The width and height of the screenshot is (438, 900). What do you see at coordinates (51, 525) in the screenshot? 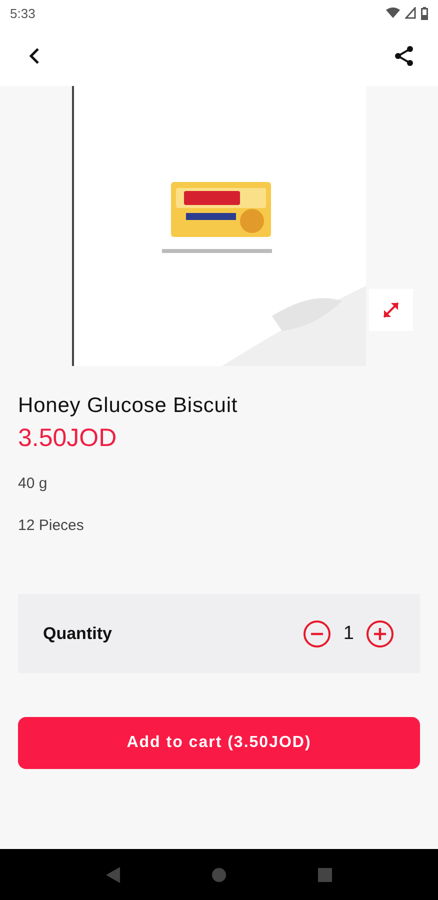
I see `product-detail: 12 Pieces` at bounding box center [51, 525].